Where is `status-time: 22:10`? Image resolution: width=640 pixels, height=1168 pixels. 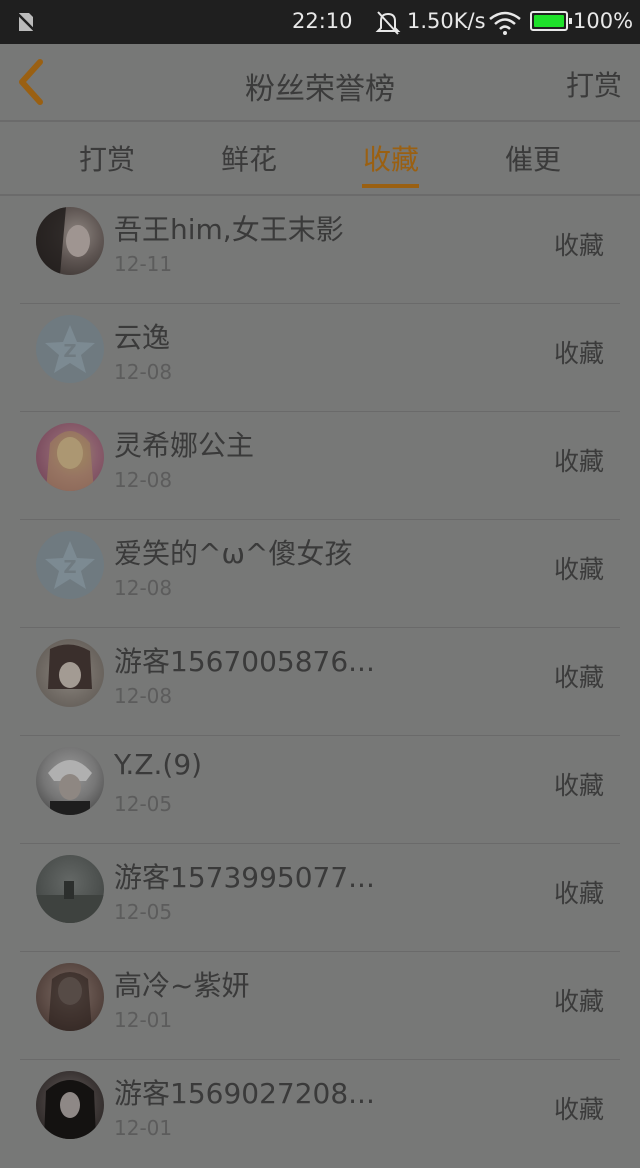 status-time: 22:10 is located at coordinates (322, 21).